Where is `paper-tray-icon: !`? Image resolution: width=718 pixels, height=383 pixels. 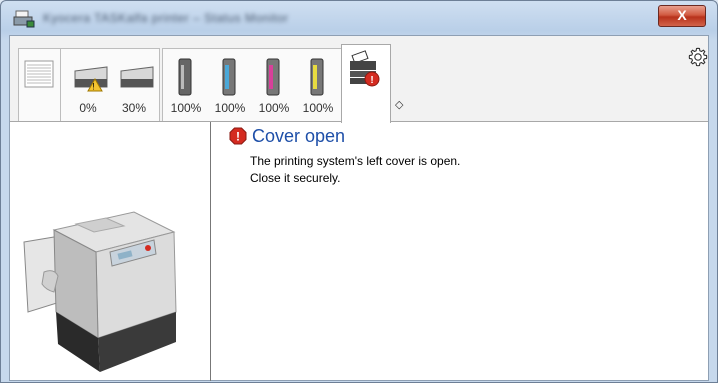 paper-tray-icon: ! is located at coordinates (91, 79).